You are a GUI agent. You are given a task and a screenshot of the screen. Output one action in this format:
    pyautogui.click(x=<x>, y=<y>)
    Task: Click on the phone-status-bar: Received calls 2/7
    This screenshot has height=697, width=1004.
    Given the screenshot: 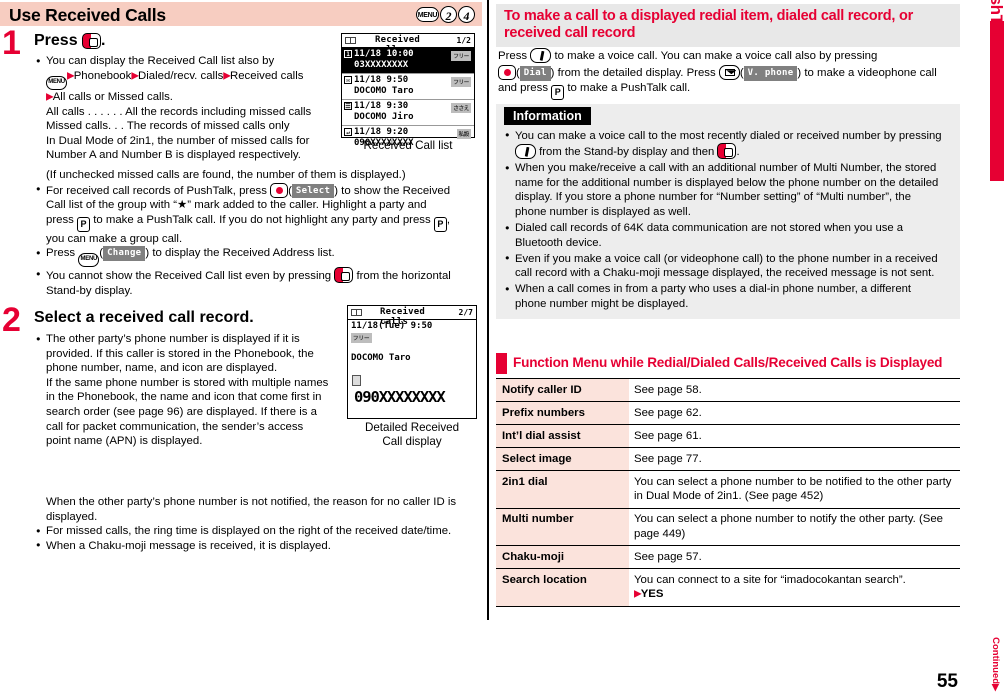 What is the action you would take?
    pyautogui.click(x=412, y=316)
    